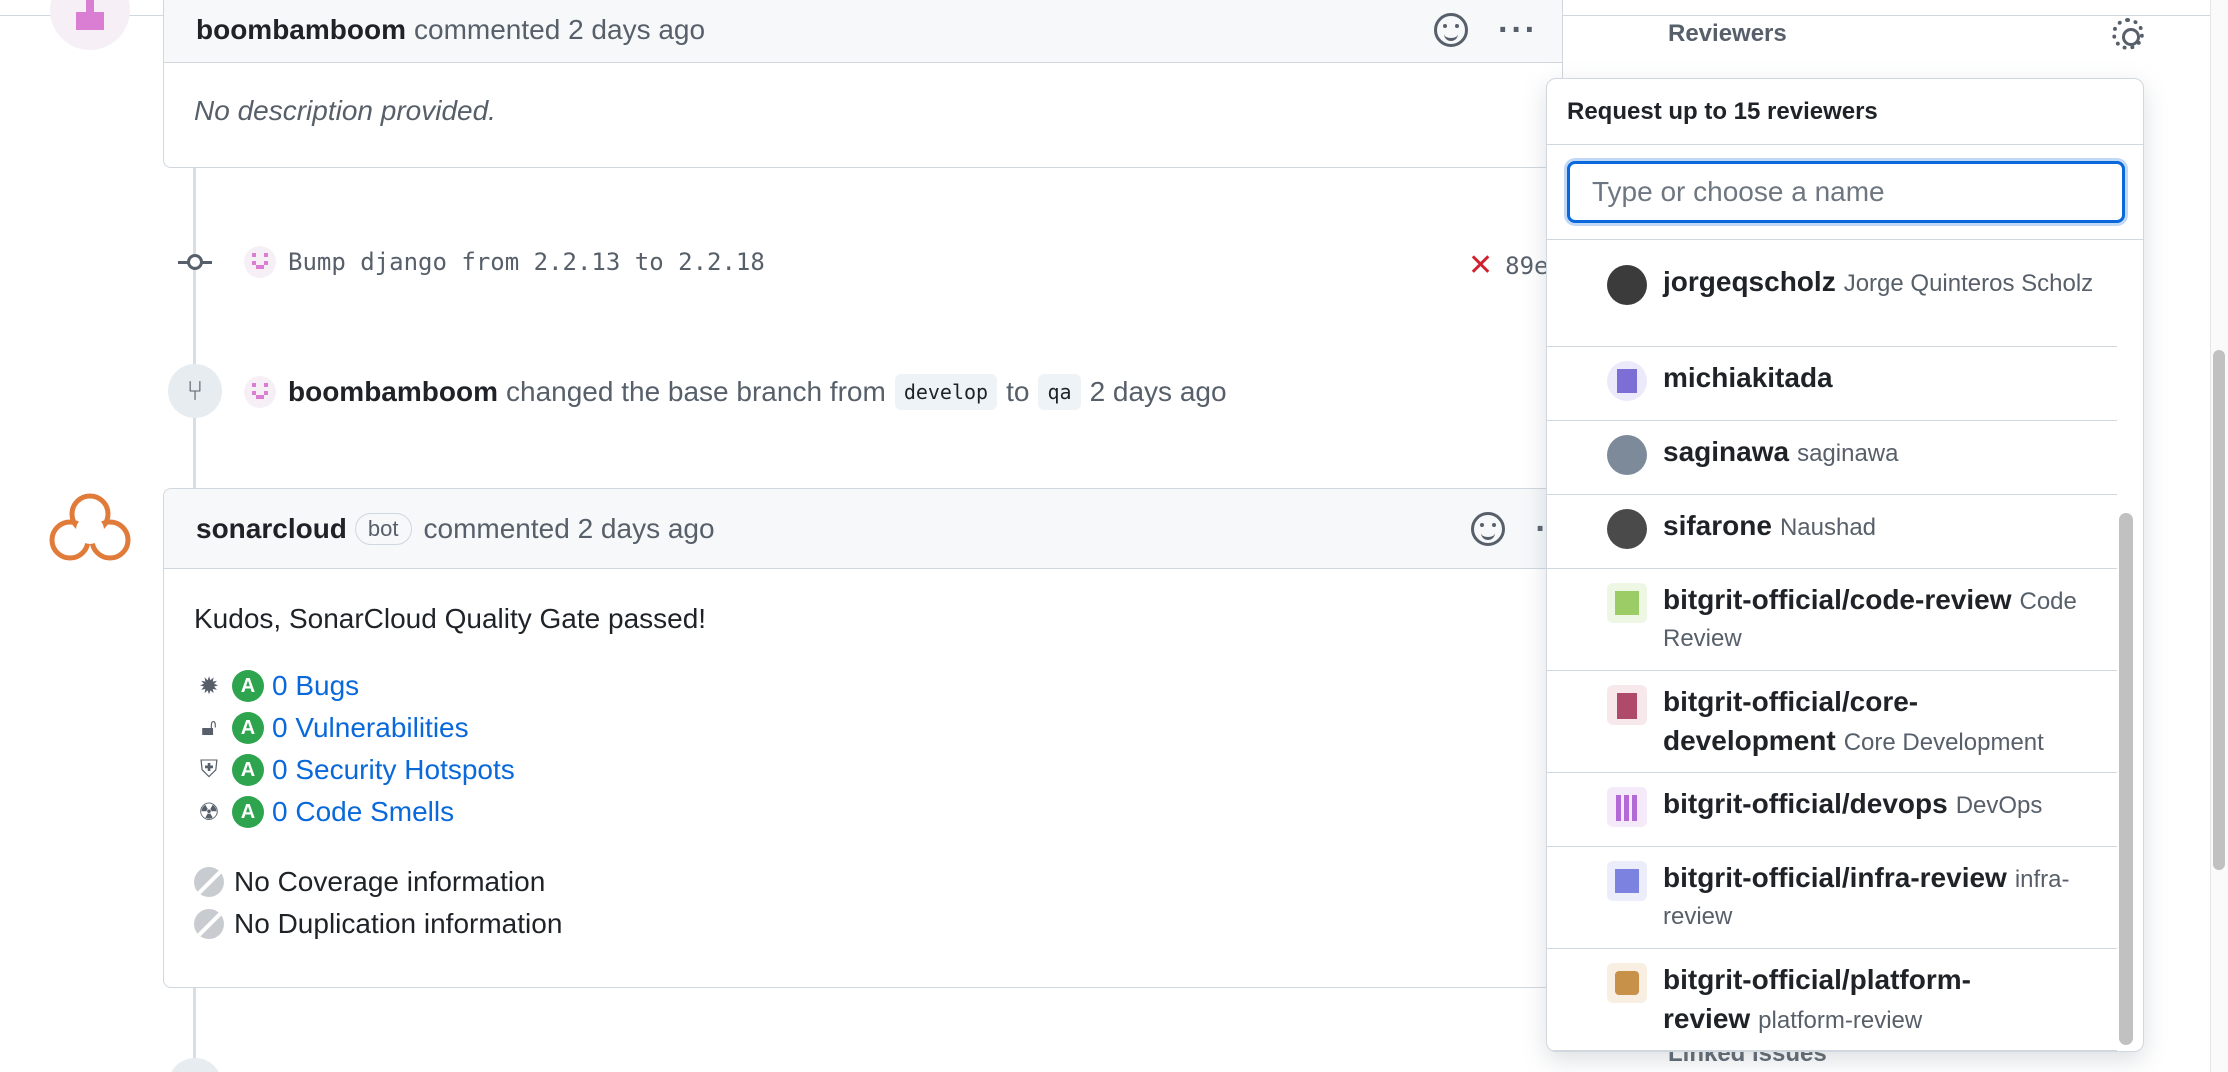 The width and height of the screenshot is (2228, 1072). What do you see at coordinates (1828, 527) in the screenshot?
I see `reviewer-name: Naushad` at bounding box center [1828, 527].